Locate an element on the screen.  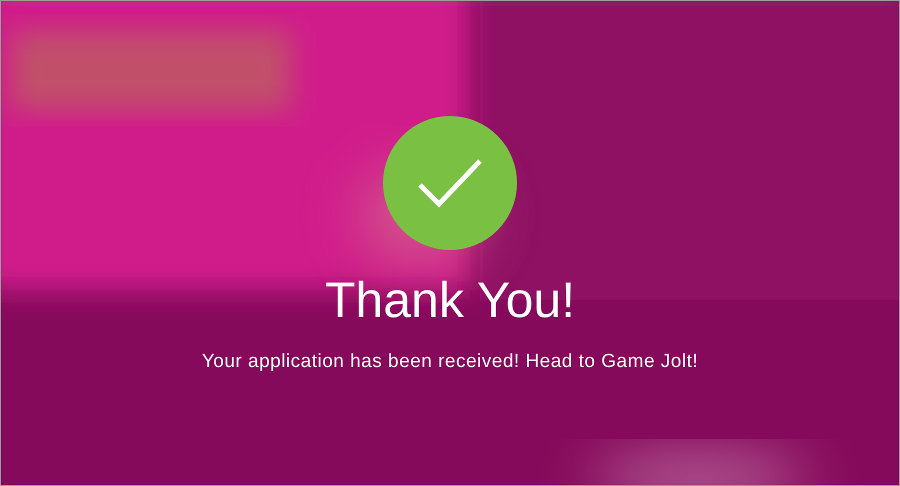
thank-you-title: Thank You! is located at coordinates (450, 300).